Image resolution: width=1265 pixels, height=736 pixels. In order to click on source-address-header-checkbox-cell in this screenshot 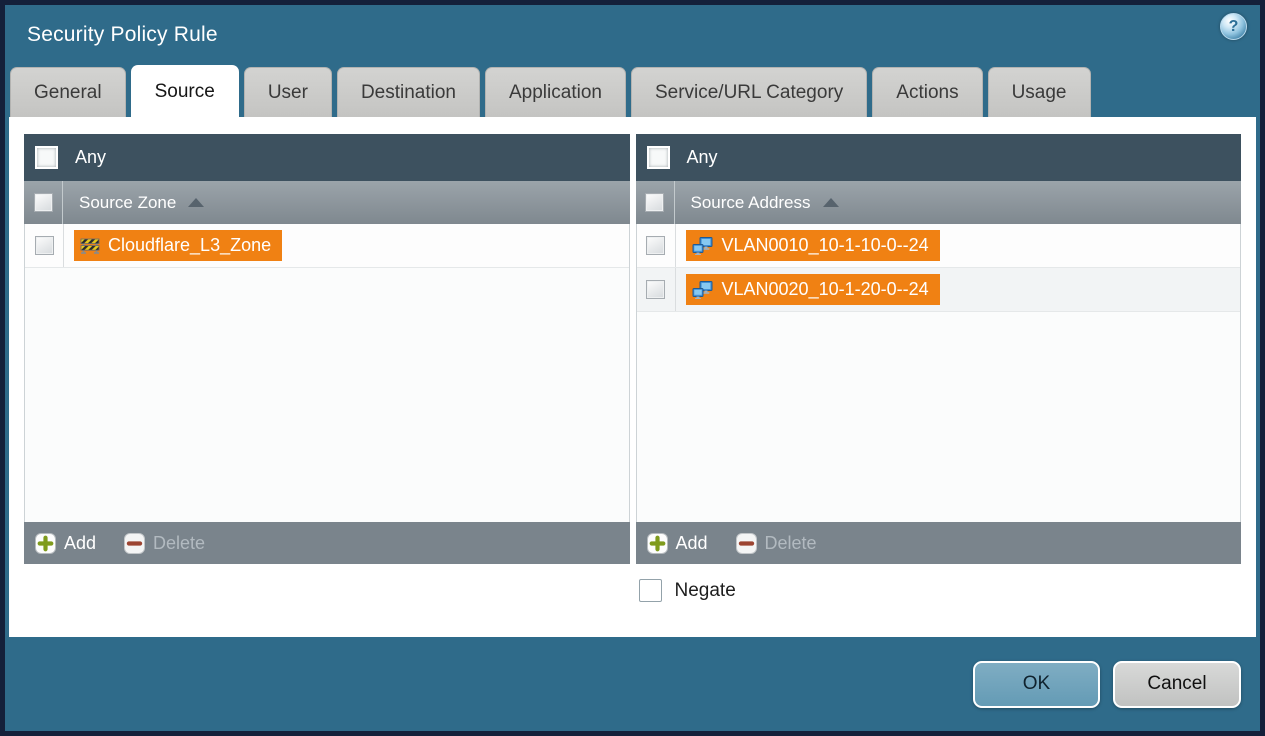, I will do `click(655, 202)`.